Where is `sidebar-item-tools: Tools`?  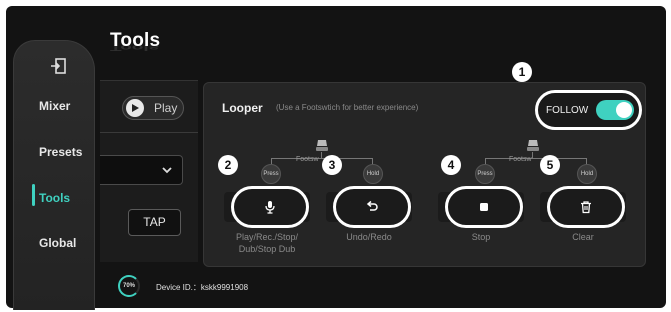
sidebar-item-tools: Tools is located at coordinates (54, 198).